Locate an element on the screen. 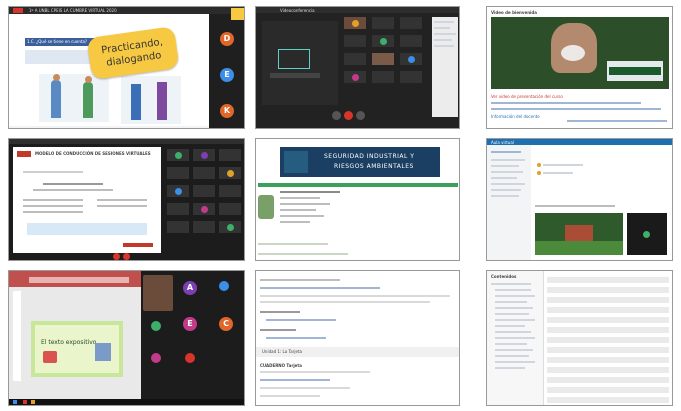 This screenshot has height=411, width=681. meeting-topbar: Videoconferencia is located at coordinates (357, 10).